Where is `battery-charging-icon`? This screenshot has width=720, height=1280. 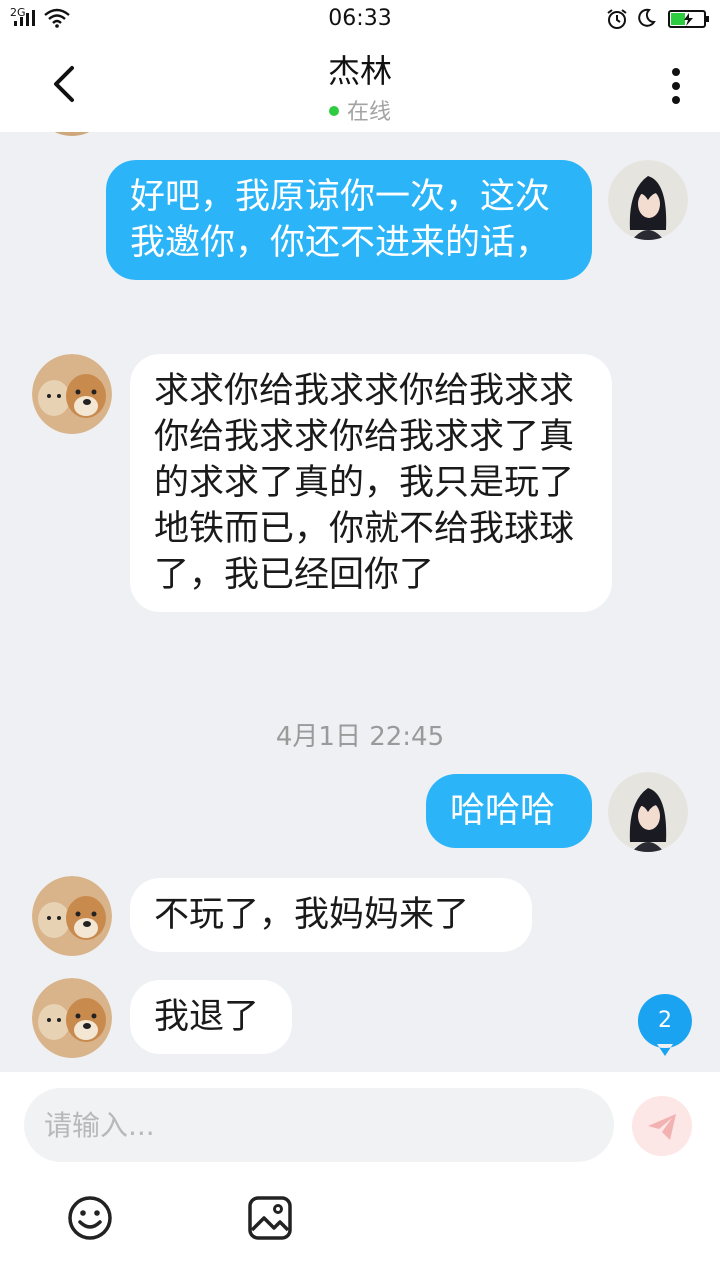
battery-charging-icon is located at coordinates (688, 19).